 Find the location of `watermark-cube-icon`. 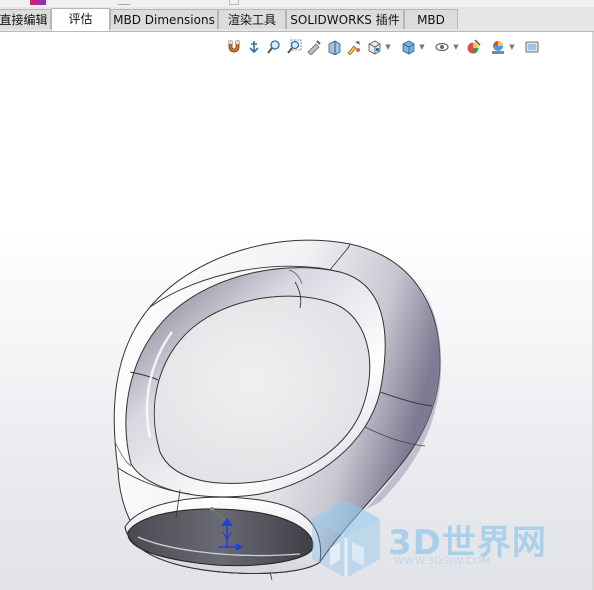

watermark-cube-icon is located at coordinates (346, 539).